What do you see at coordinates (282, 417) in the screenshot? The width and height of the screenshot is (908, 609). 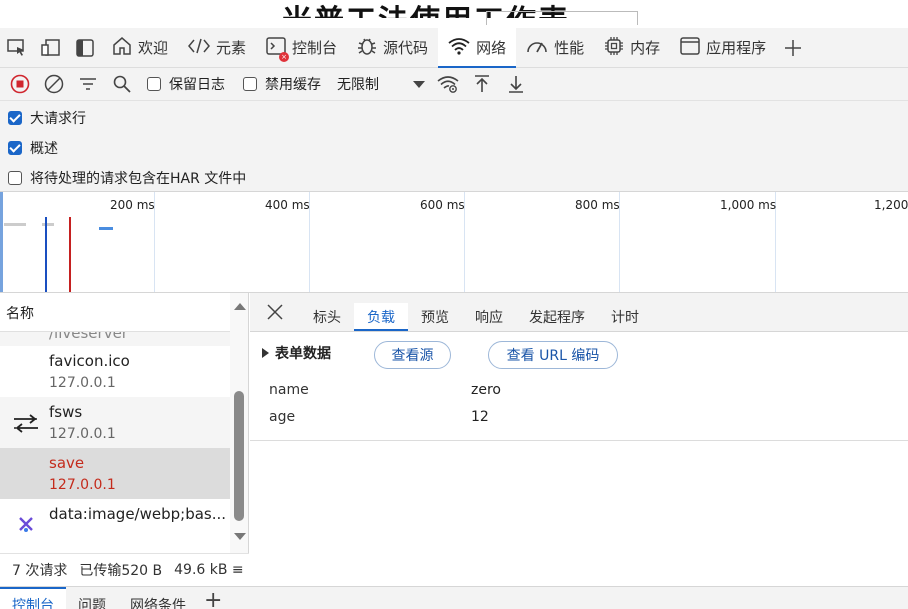 I see `form-field-key: age` at bounding box center [282, 417].